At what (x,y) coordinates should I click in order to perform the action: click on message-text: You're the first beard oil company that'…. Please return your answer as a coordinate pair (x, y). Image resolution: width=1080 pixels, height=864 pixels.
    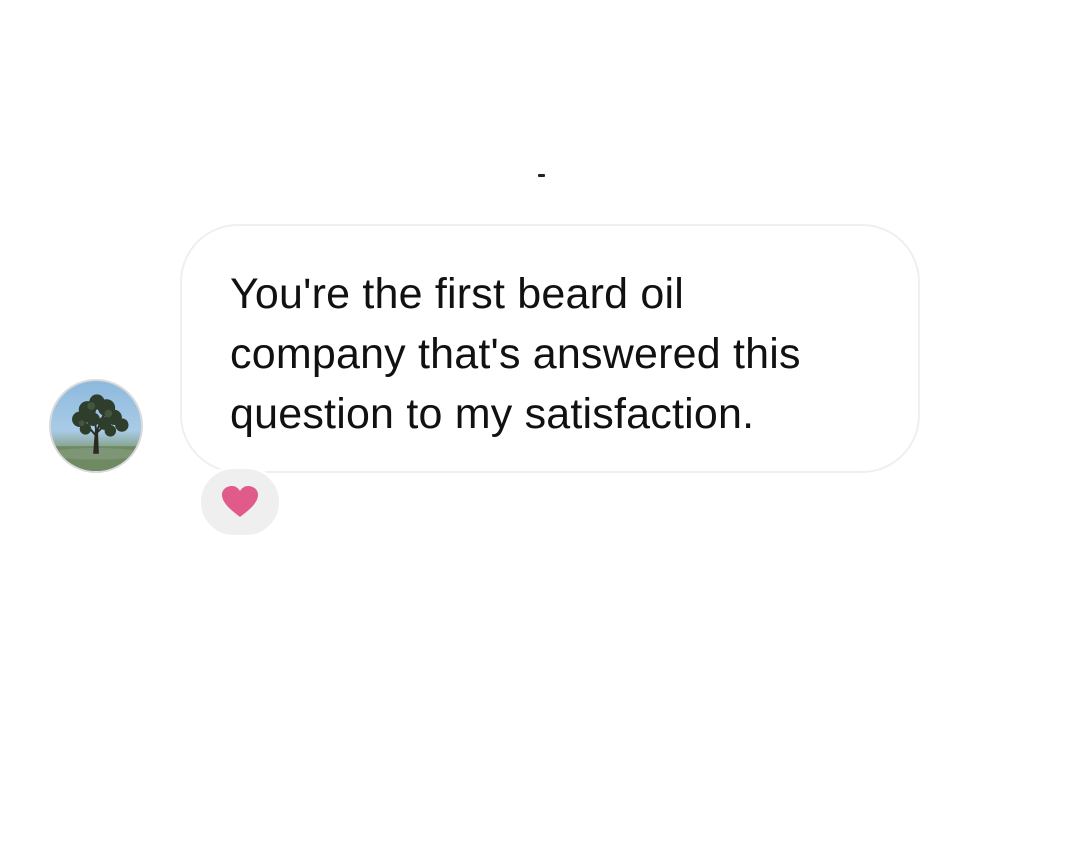
    Looking at the image, I should click on (515, 354).